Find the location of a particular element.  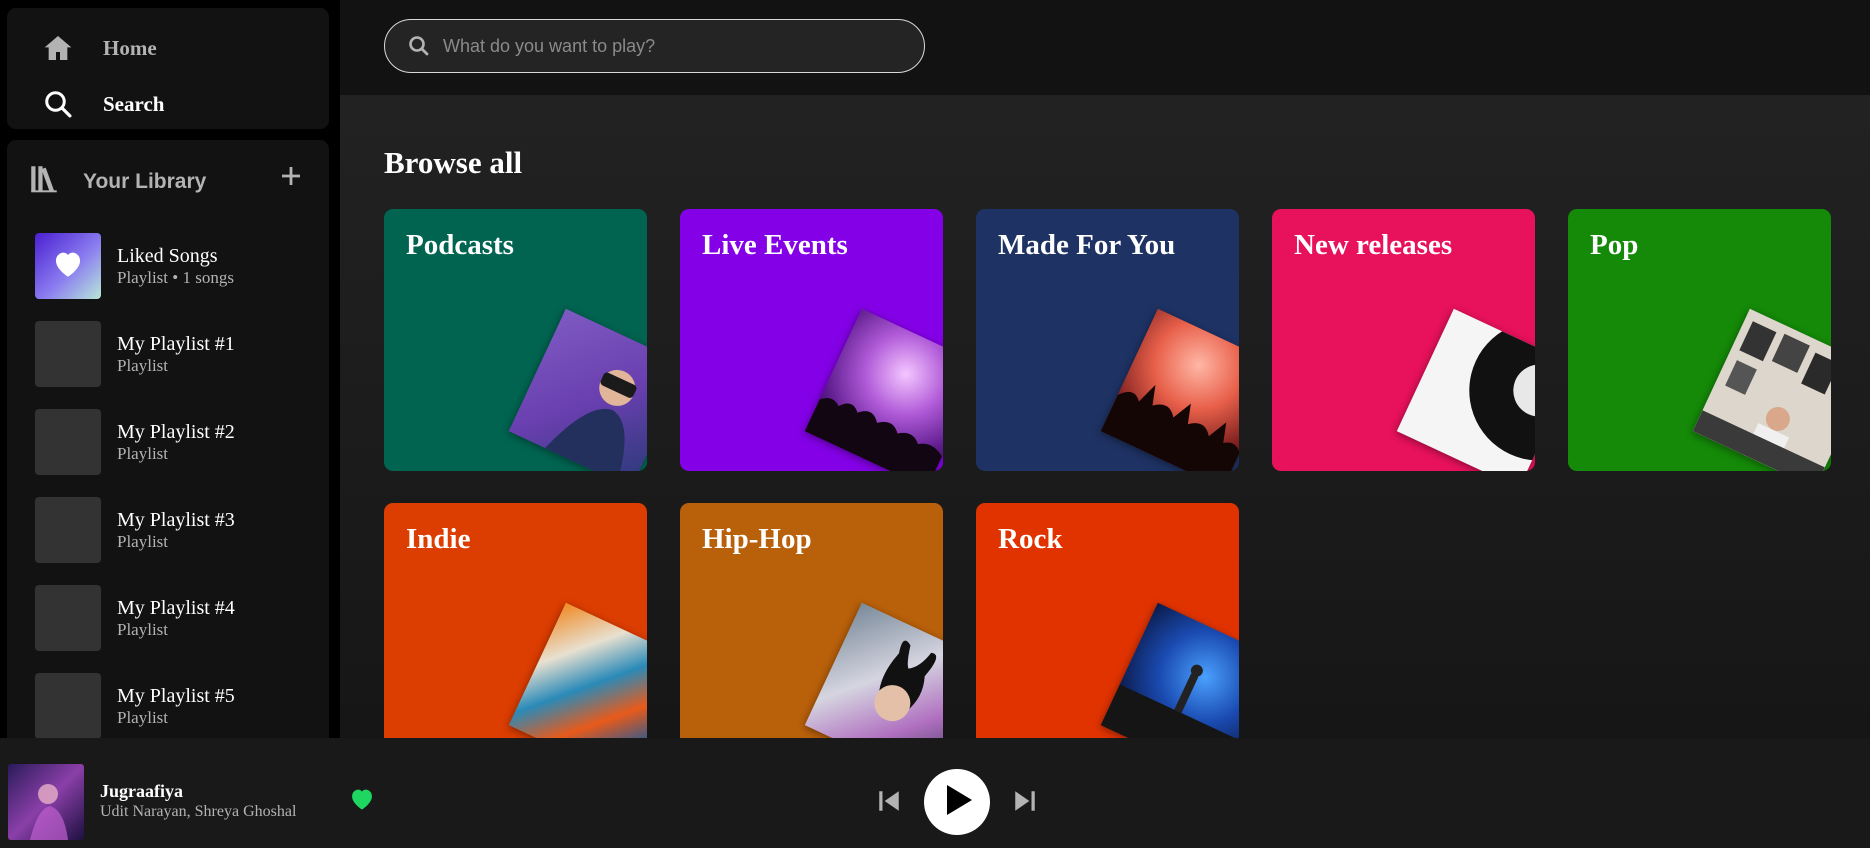

category-card-made-for-you: Made For You is located at coordinates (1107, 340).